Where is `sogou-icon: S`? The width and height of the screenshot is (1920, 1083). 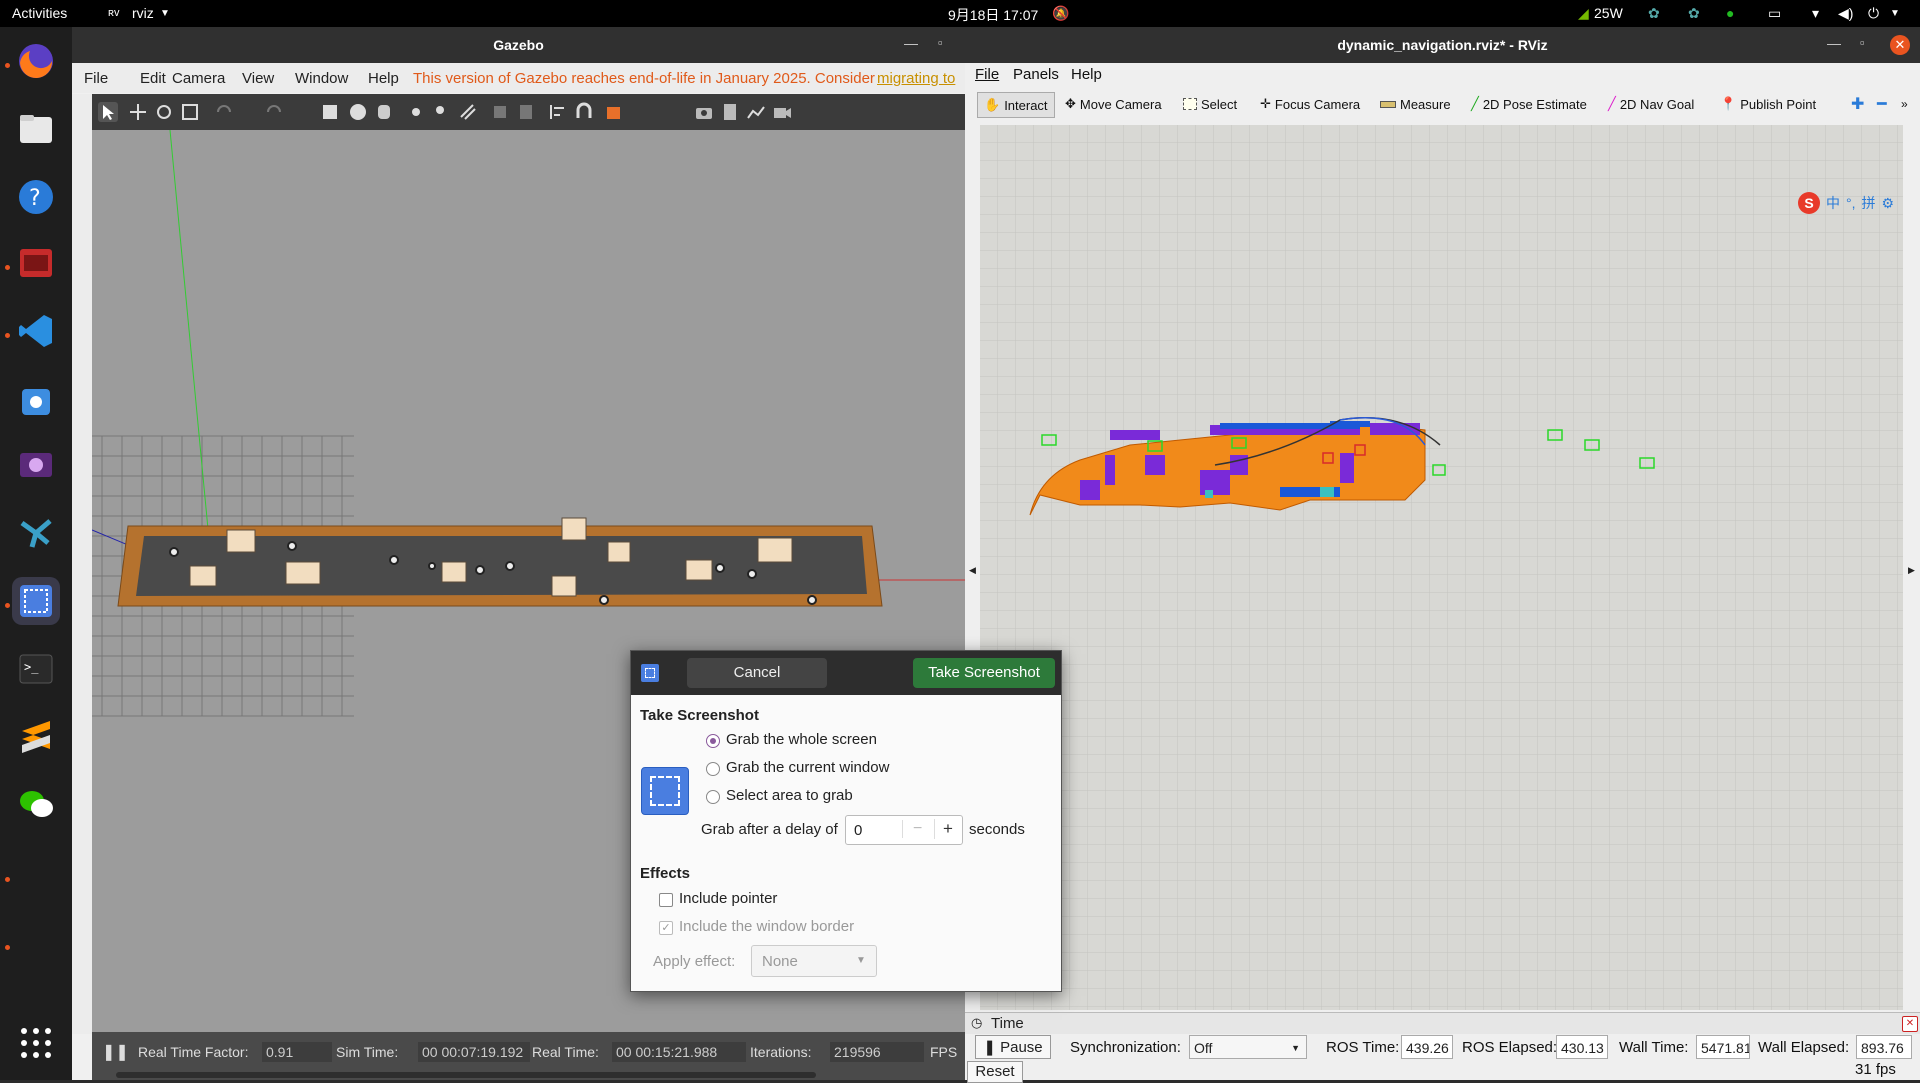
sogou-icon: S is located at coordinates (1809, 203).